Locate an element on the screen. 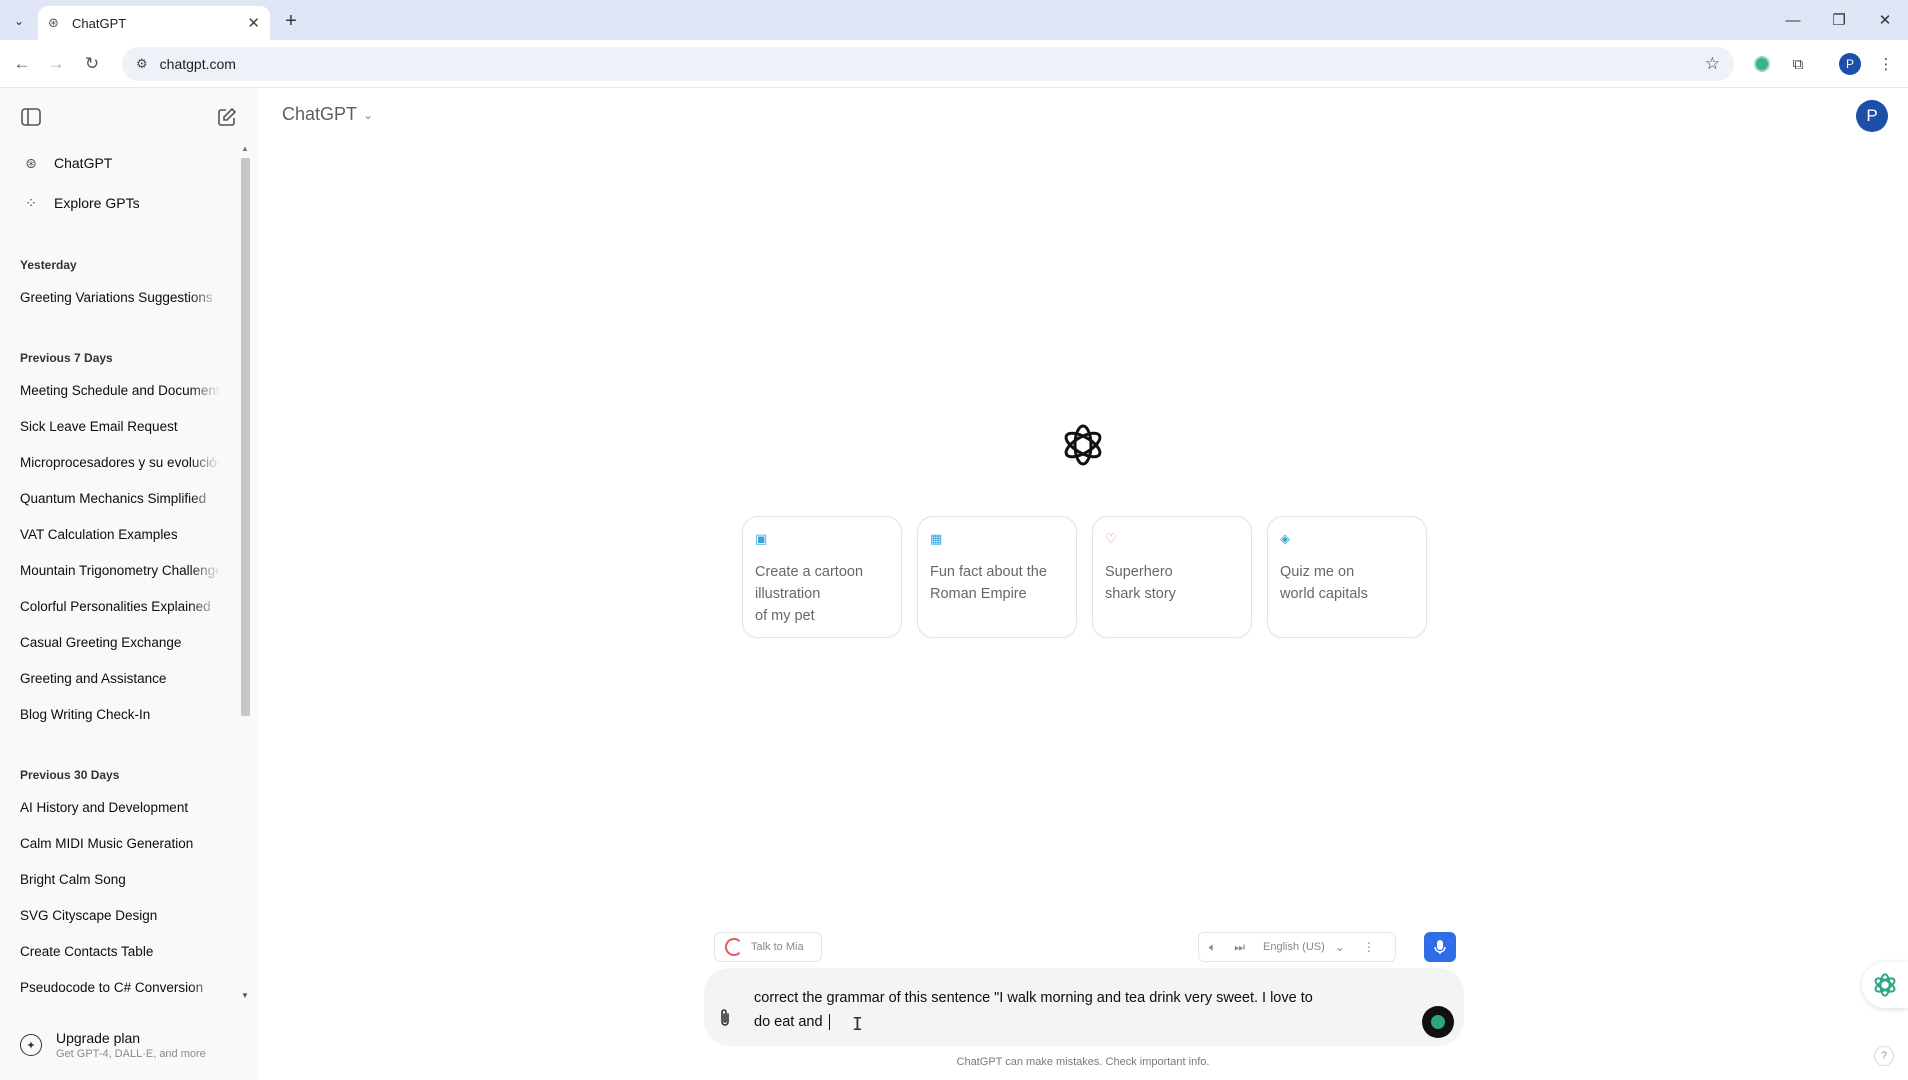  bookmark-star-icon: ☆ is located at coordinates (1712, 64).